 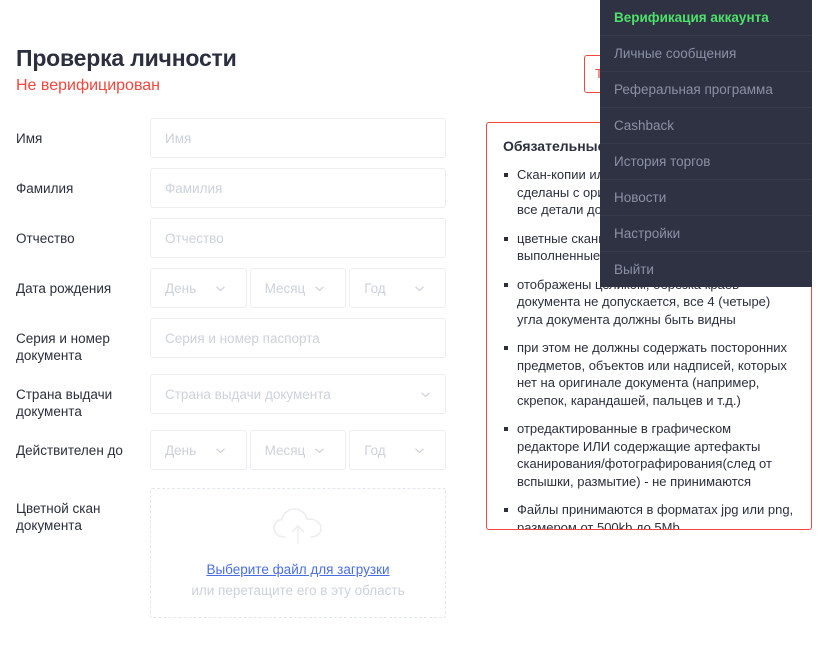 What do you see at coordinates (64, 288) in the screenshot?
I see `label-birth-date: Дата рождения` at bounding box center [64, 288].